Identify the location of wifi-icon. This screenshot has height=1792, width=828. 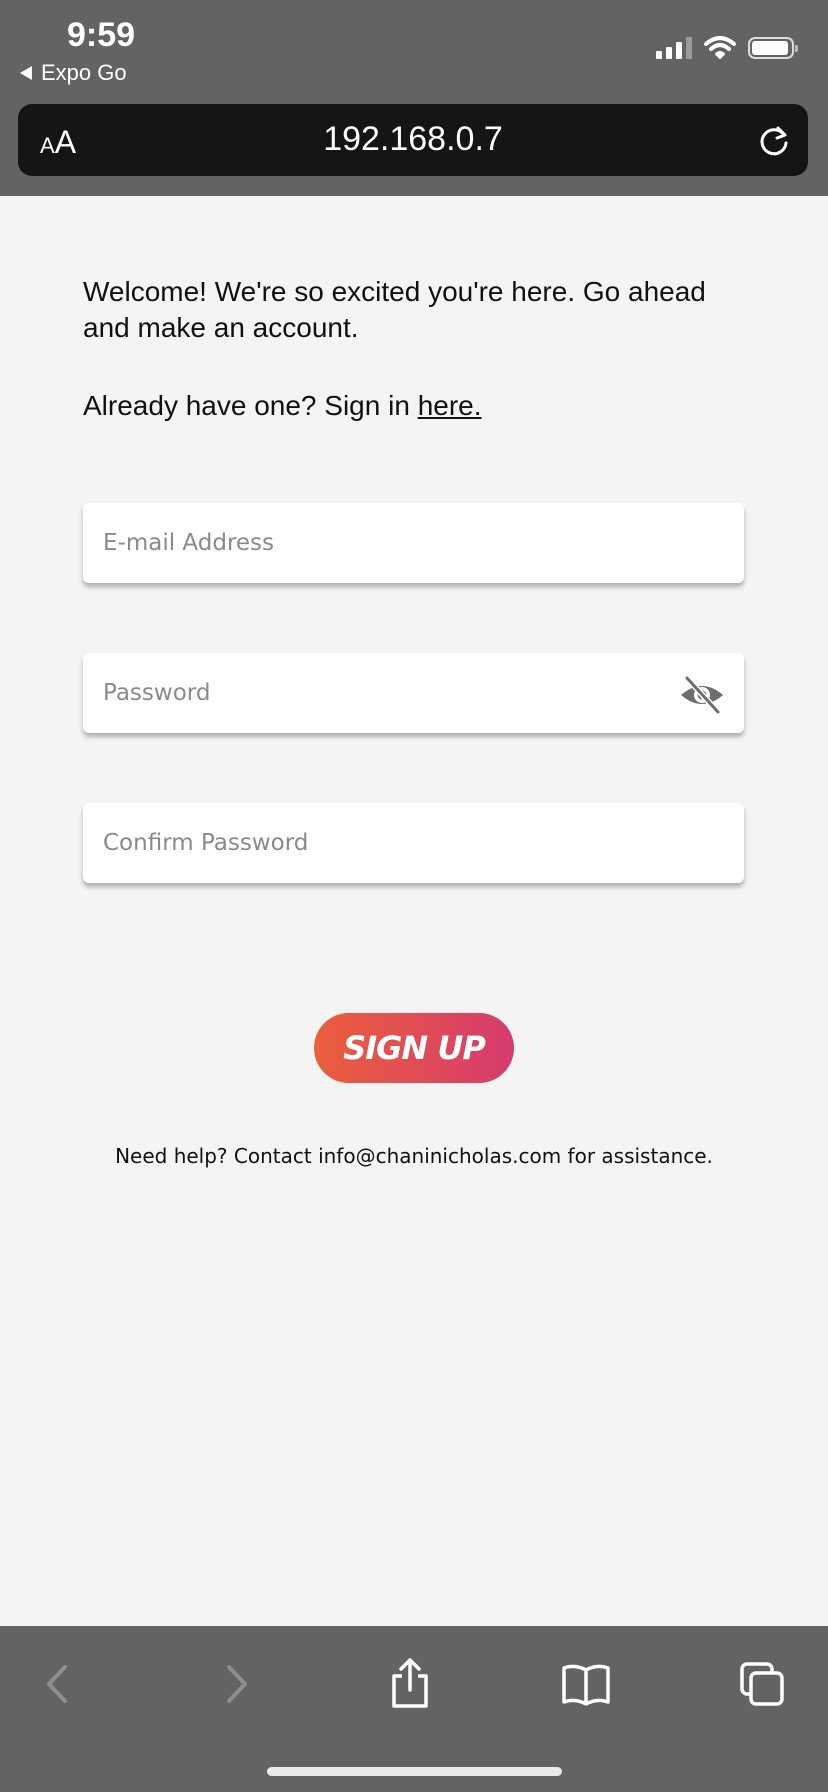
(720, 47).